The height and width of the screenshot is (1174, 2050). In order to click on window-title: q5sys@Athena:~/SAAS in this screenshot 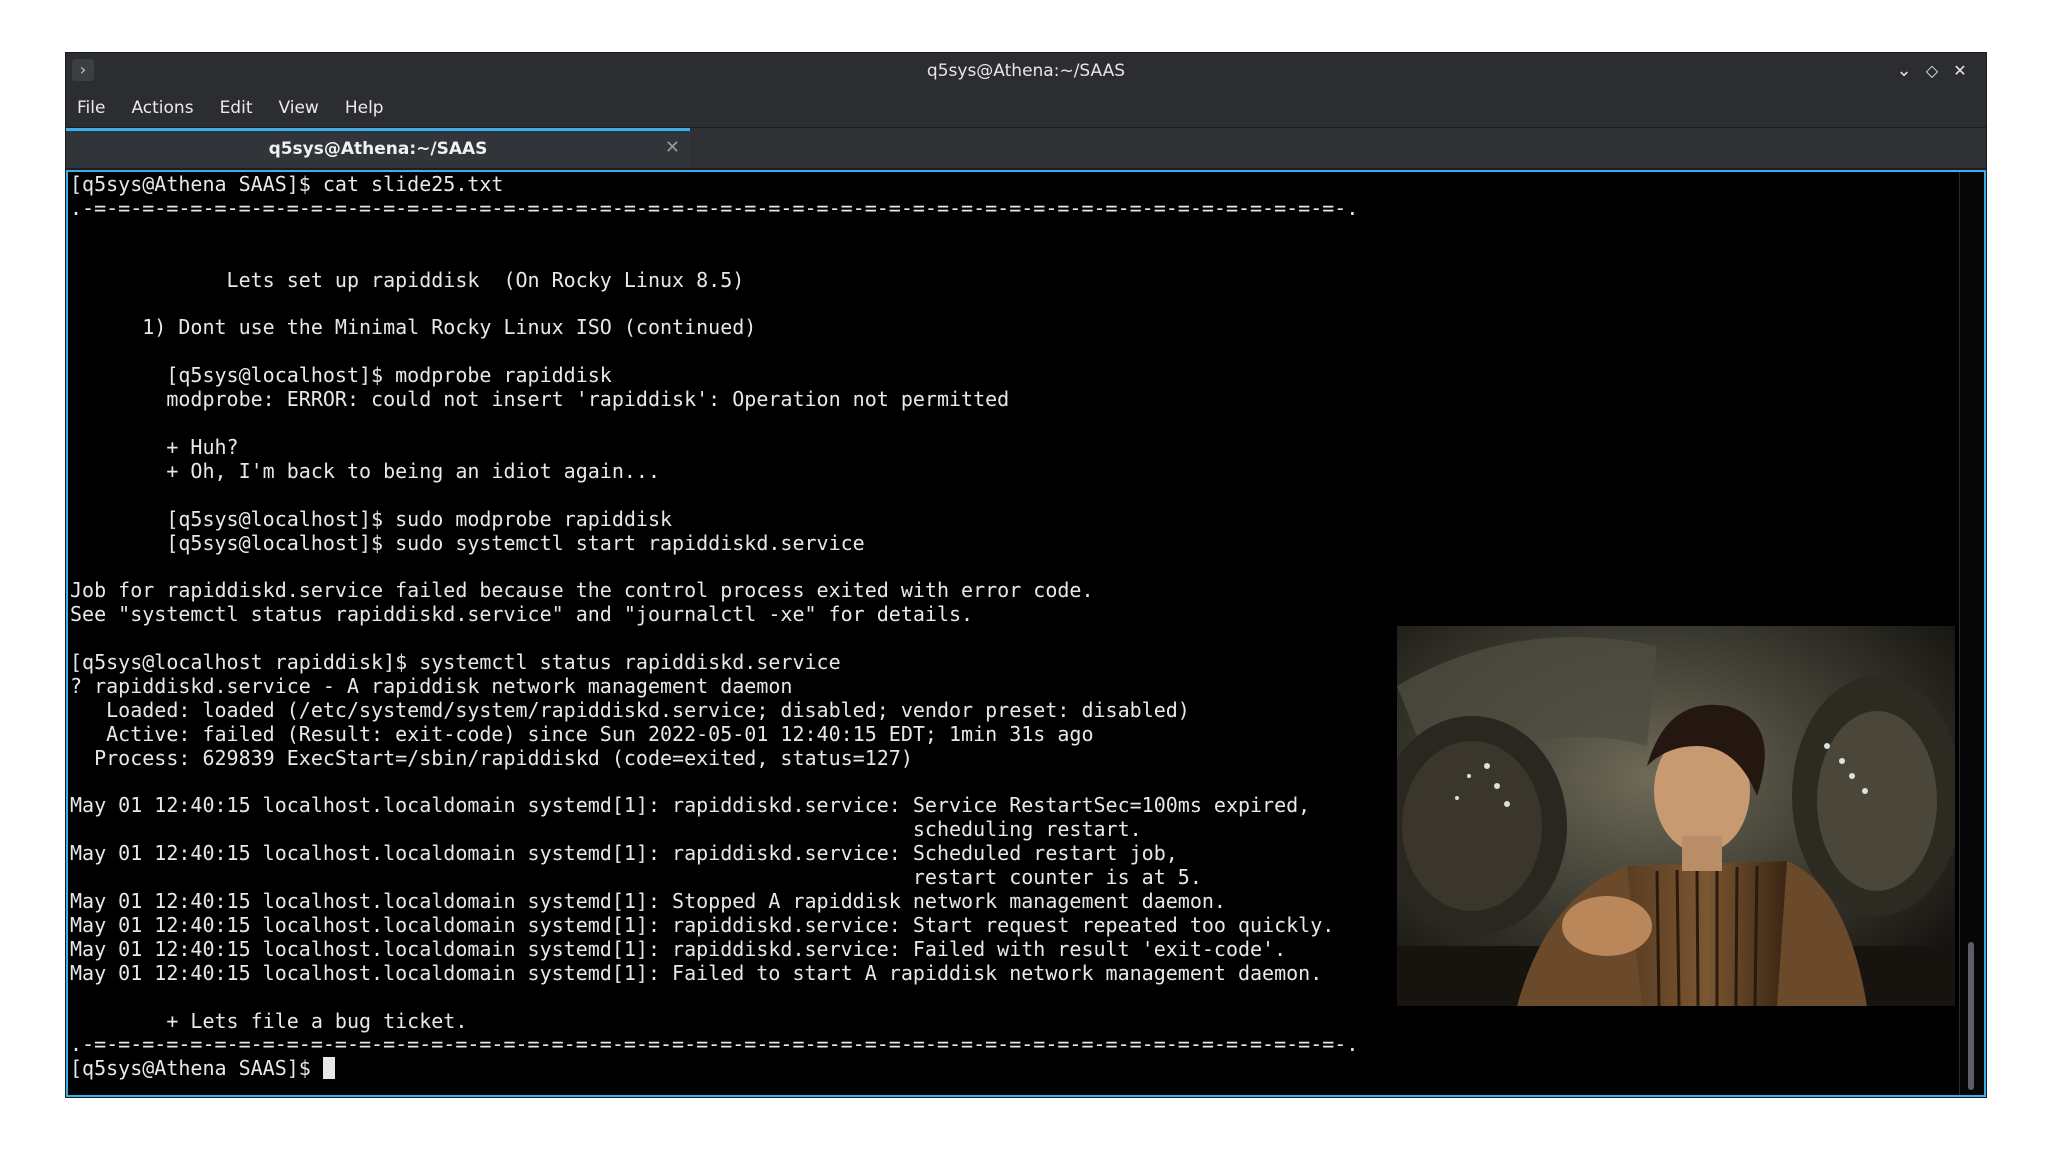, I will do `click(1026, 71)`.